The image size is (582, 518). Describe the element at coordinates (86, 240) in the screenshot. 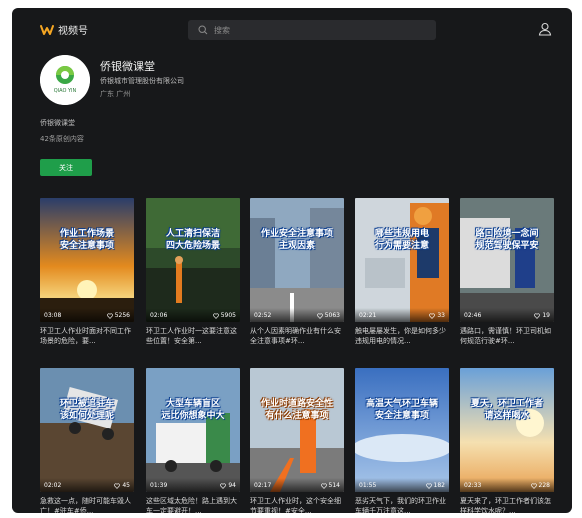

I see `video-title-overlay: 作业工作场景 安全注意事项` at that location.